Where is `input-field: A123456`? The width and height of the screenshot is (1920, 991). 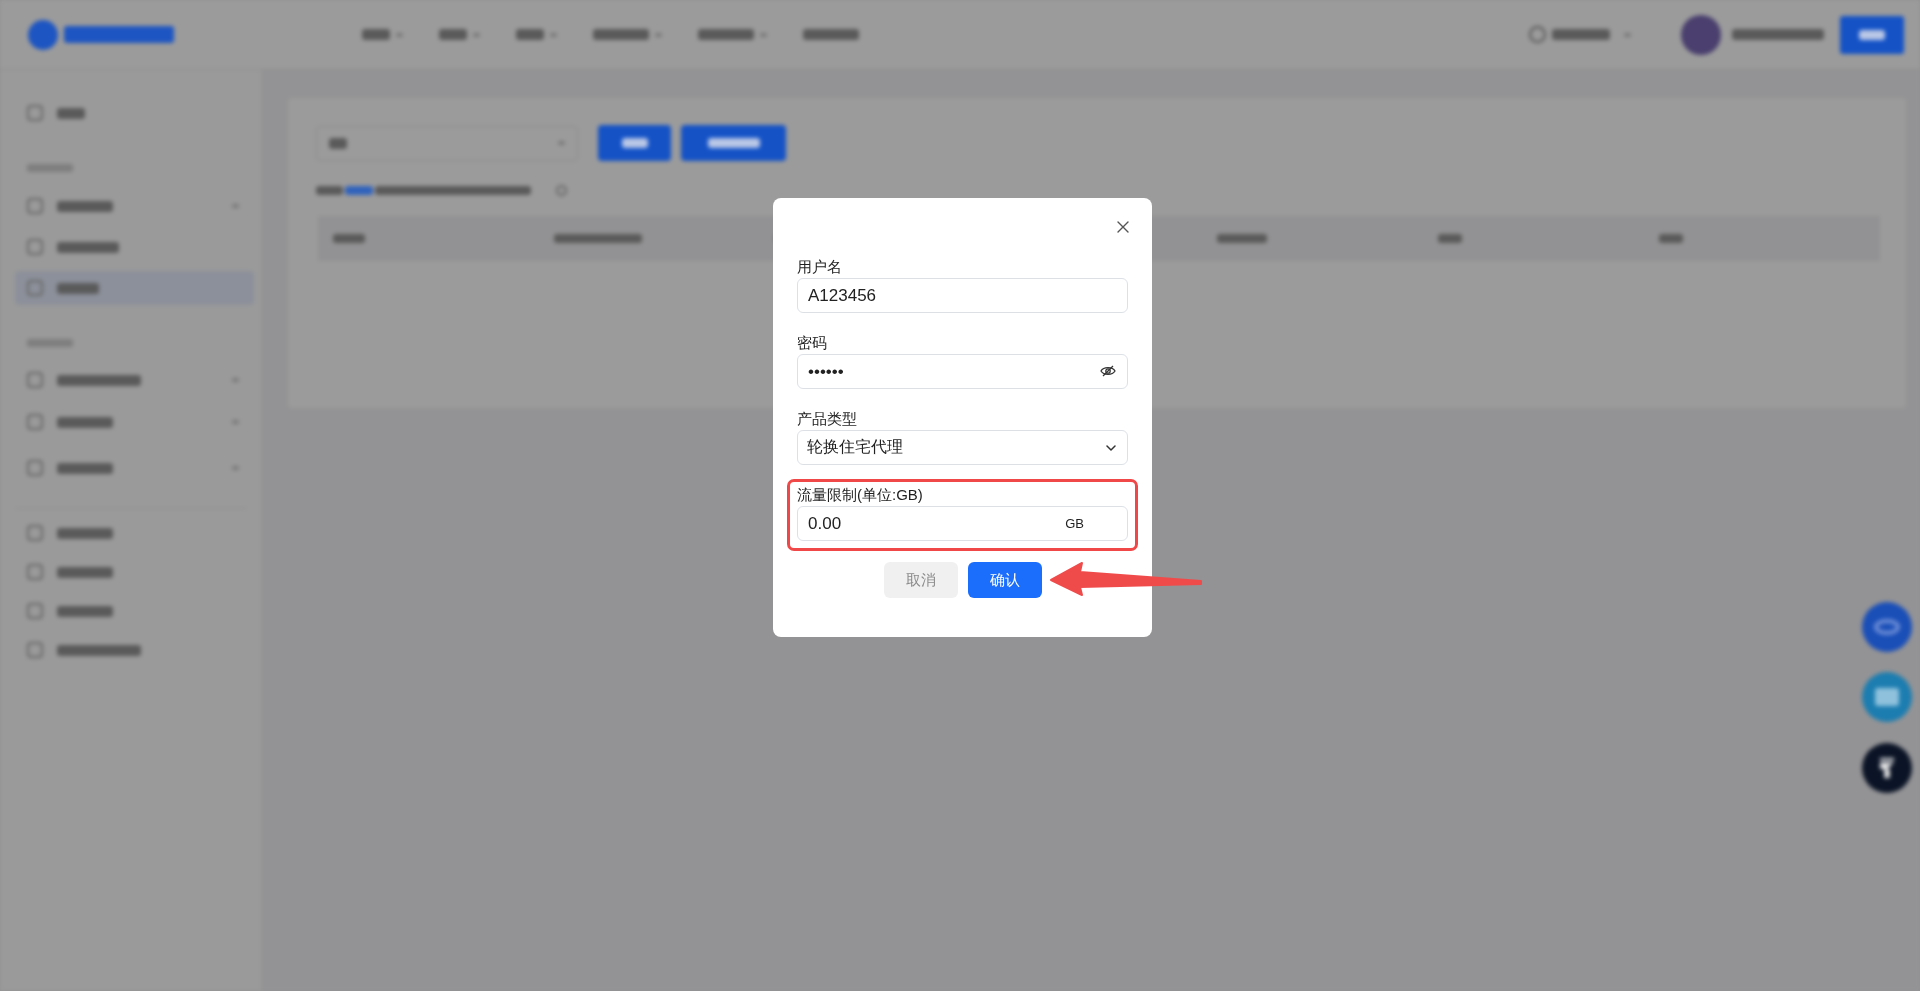
input-field: A123456 is located at coordinates (962, 295).